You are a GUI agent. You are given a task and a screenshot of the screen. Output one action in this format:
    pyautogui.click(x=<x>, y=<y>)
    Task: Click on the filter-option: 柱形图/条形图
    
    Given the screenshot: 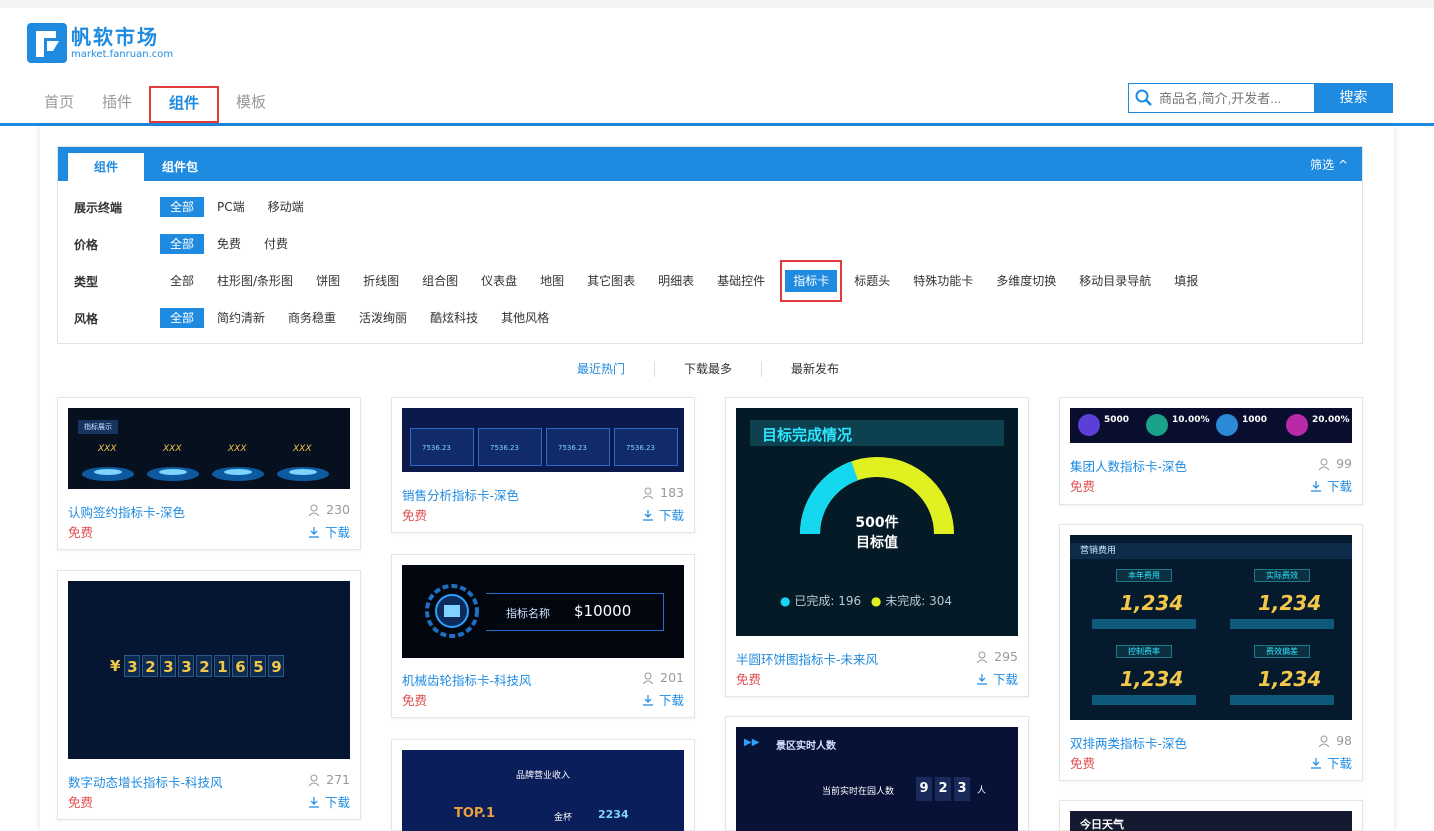 What is the action you would take?
    pyautogui.click(x=255, y=281)
    